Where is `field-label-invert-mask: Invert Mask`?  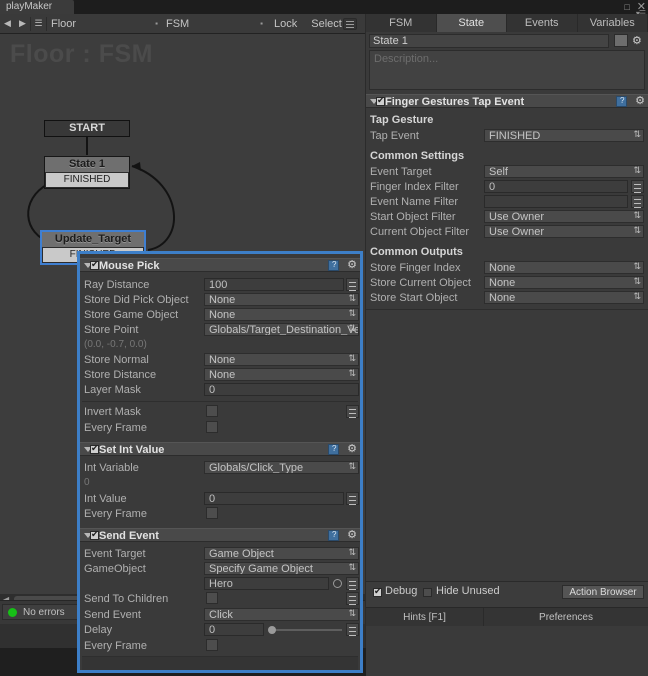 field-label-invert-mask: Invert Mask is located at coordinates (112, 412).